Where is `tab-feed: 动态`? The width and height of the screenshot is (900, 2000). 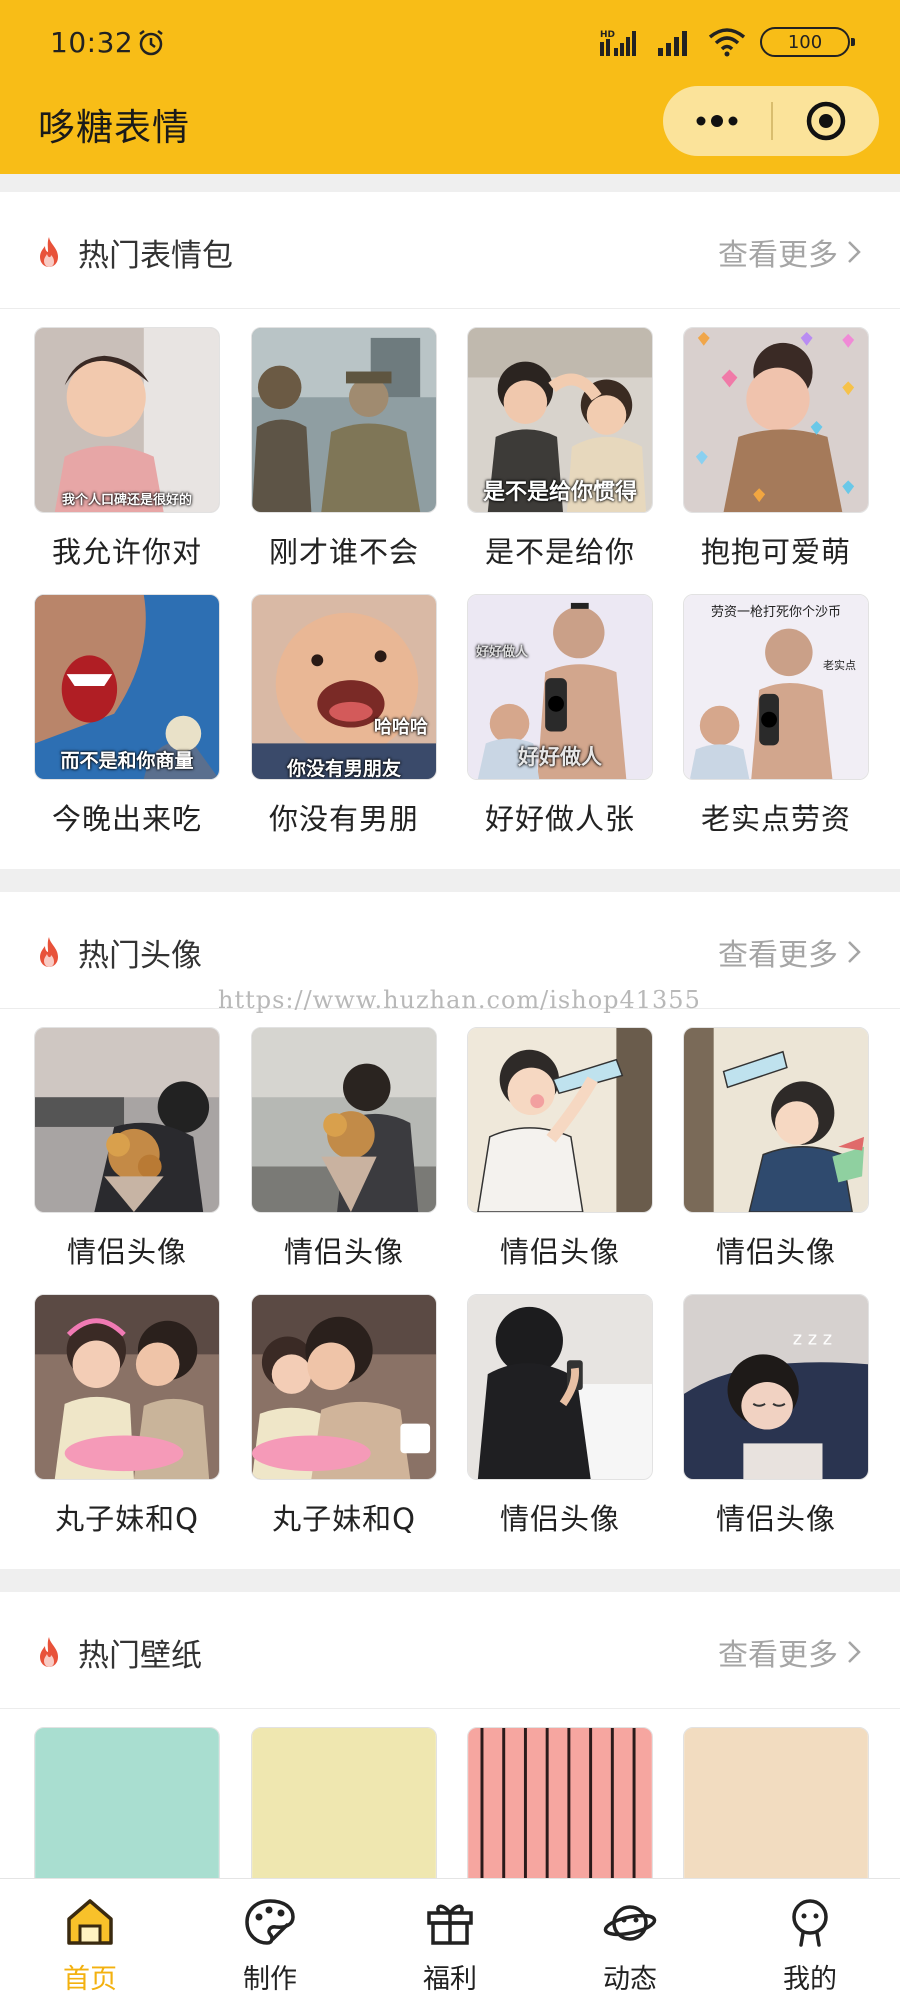
tab-feed: 动态 is located at coordinates (630, 1939).